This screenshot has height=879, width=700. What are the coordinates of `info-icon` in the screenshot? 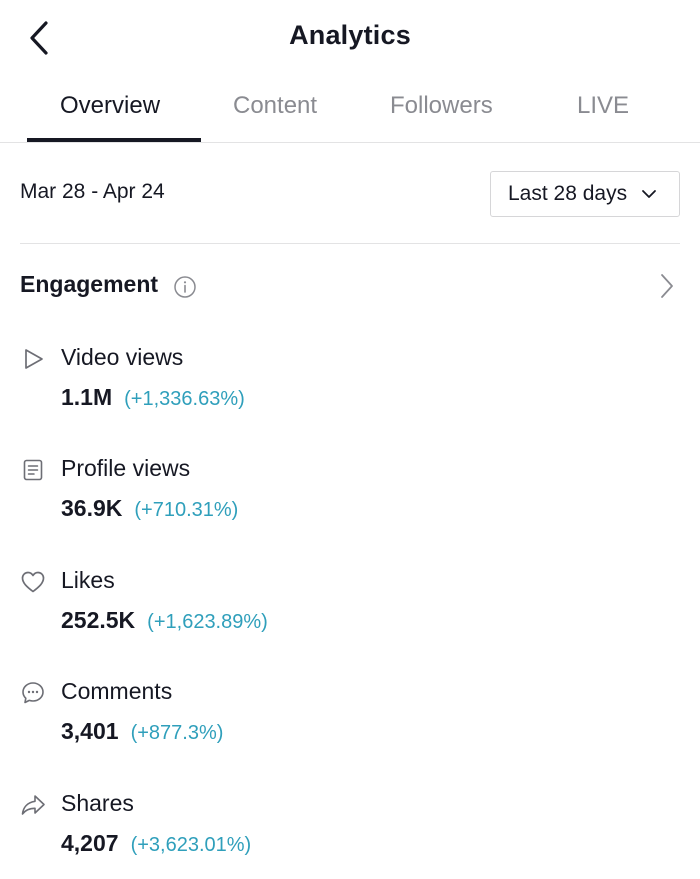 It's located at (185, 287).